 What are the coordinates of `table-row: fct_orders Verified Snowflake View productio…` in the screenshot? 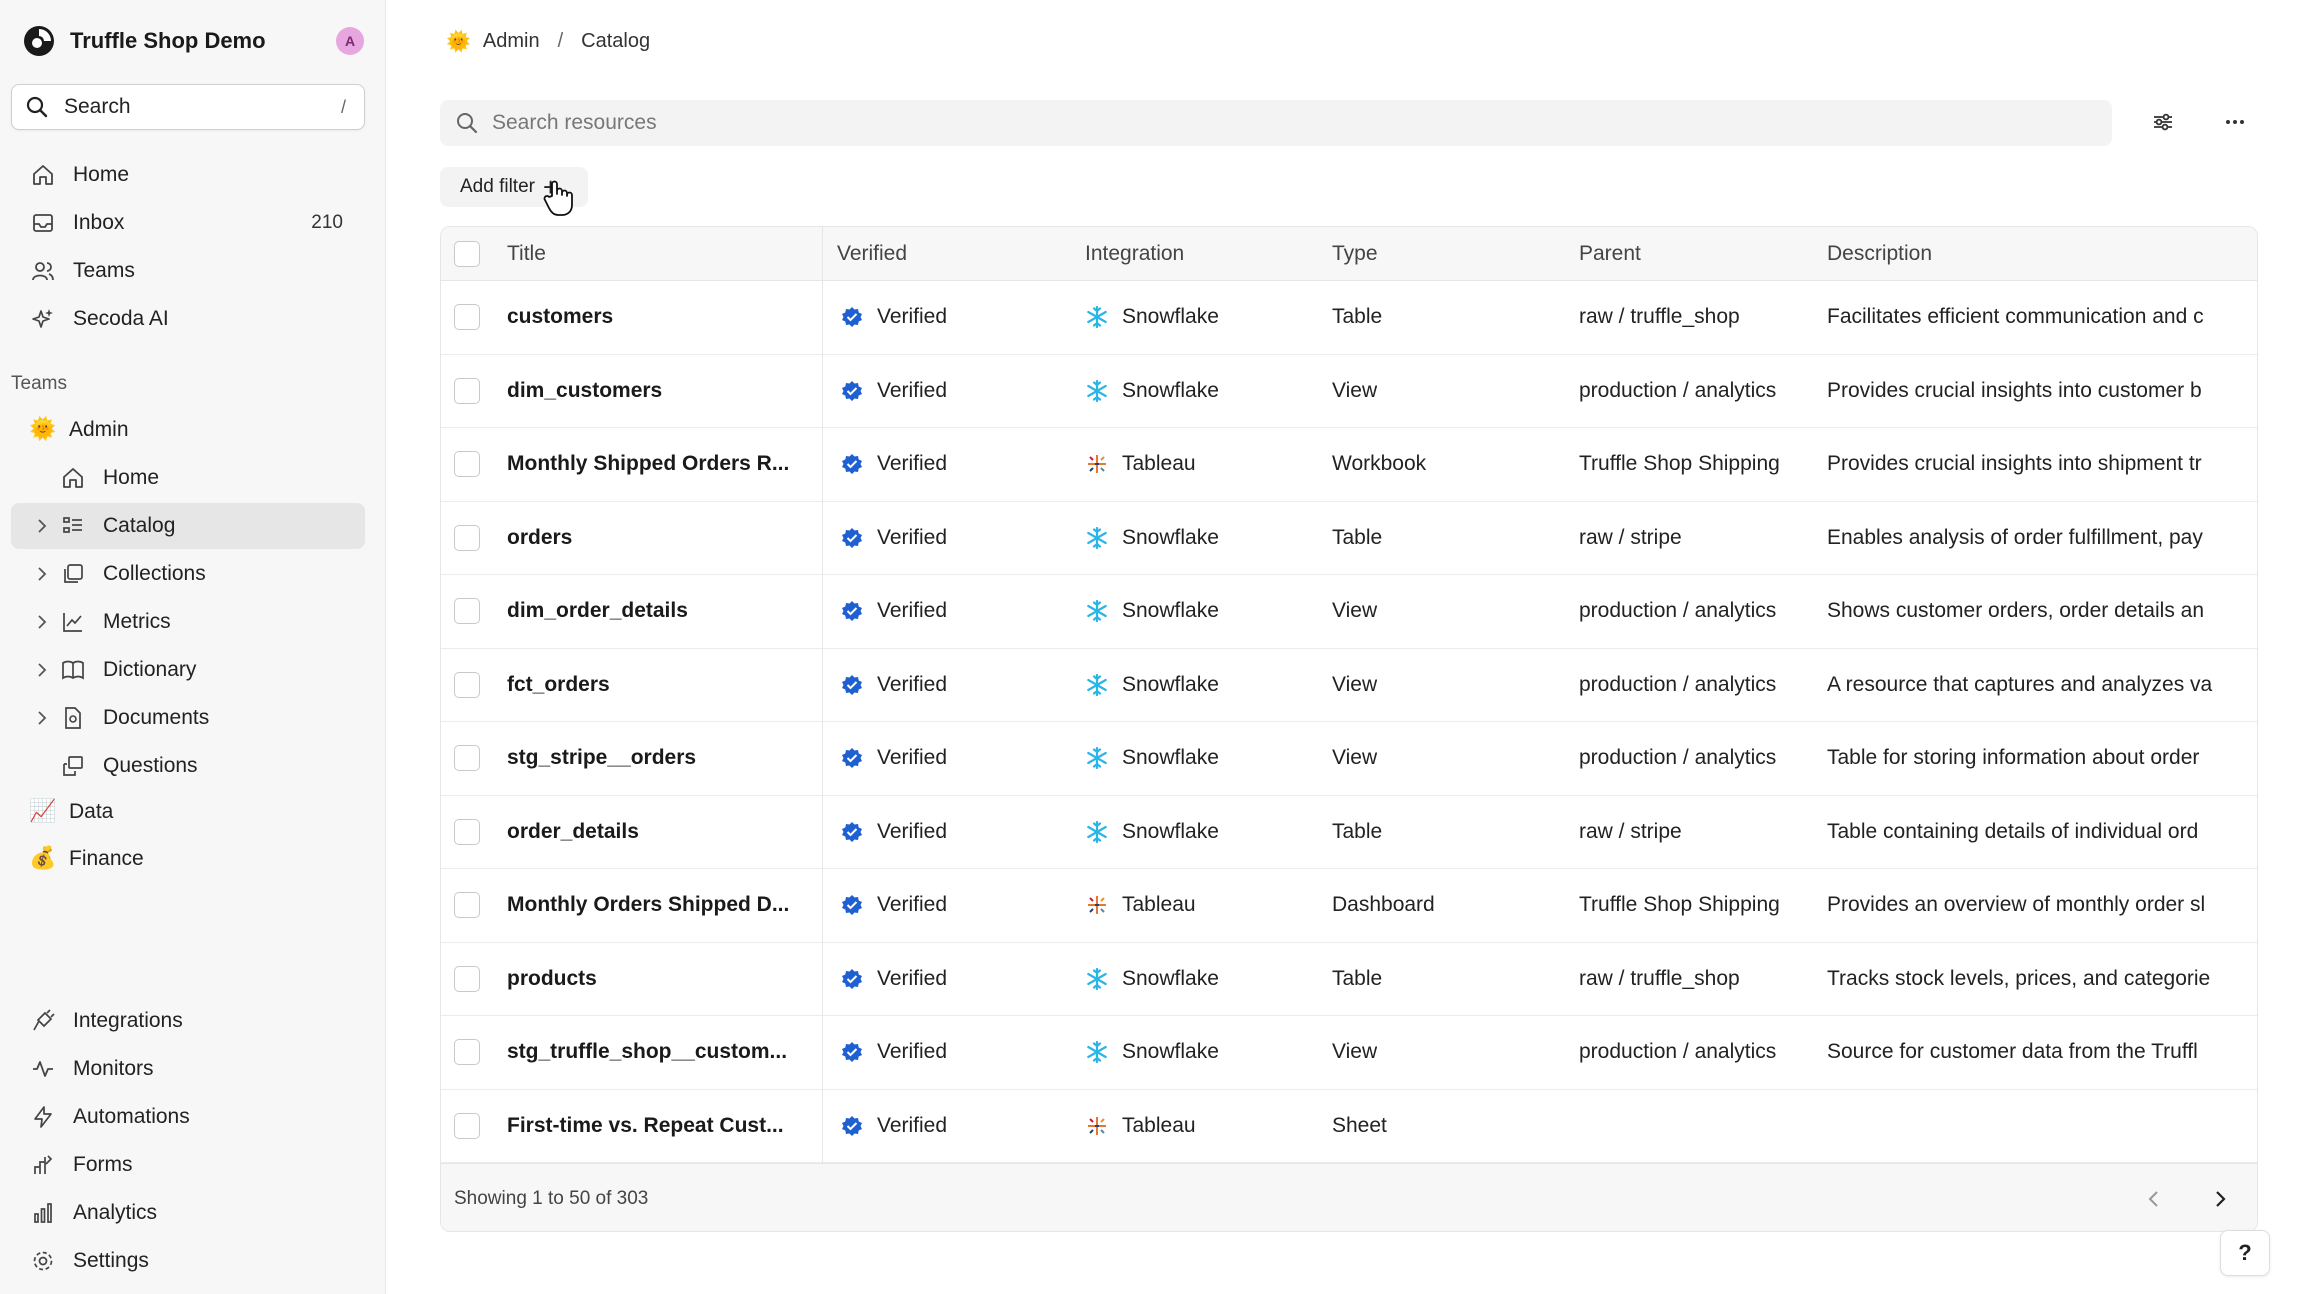 It's located at (1349, 685).